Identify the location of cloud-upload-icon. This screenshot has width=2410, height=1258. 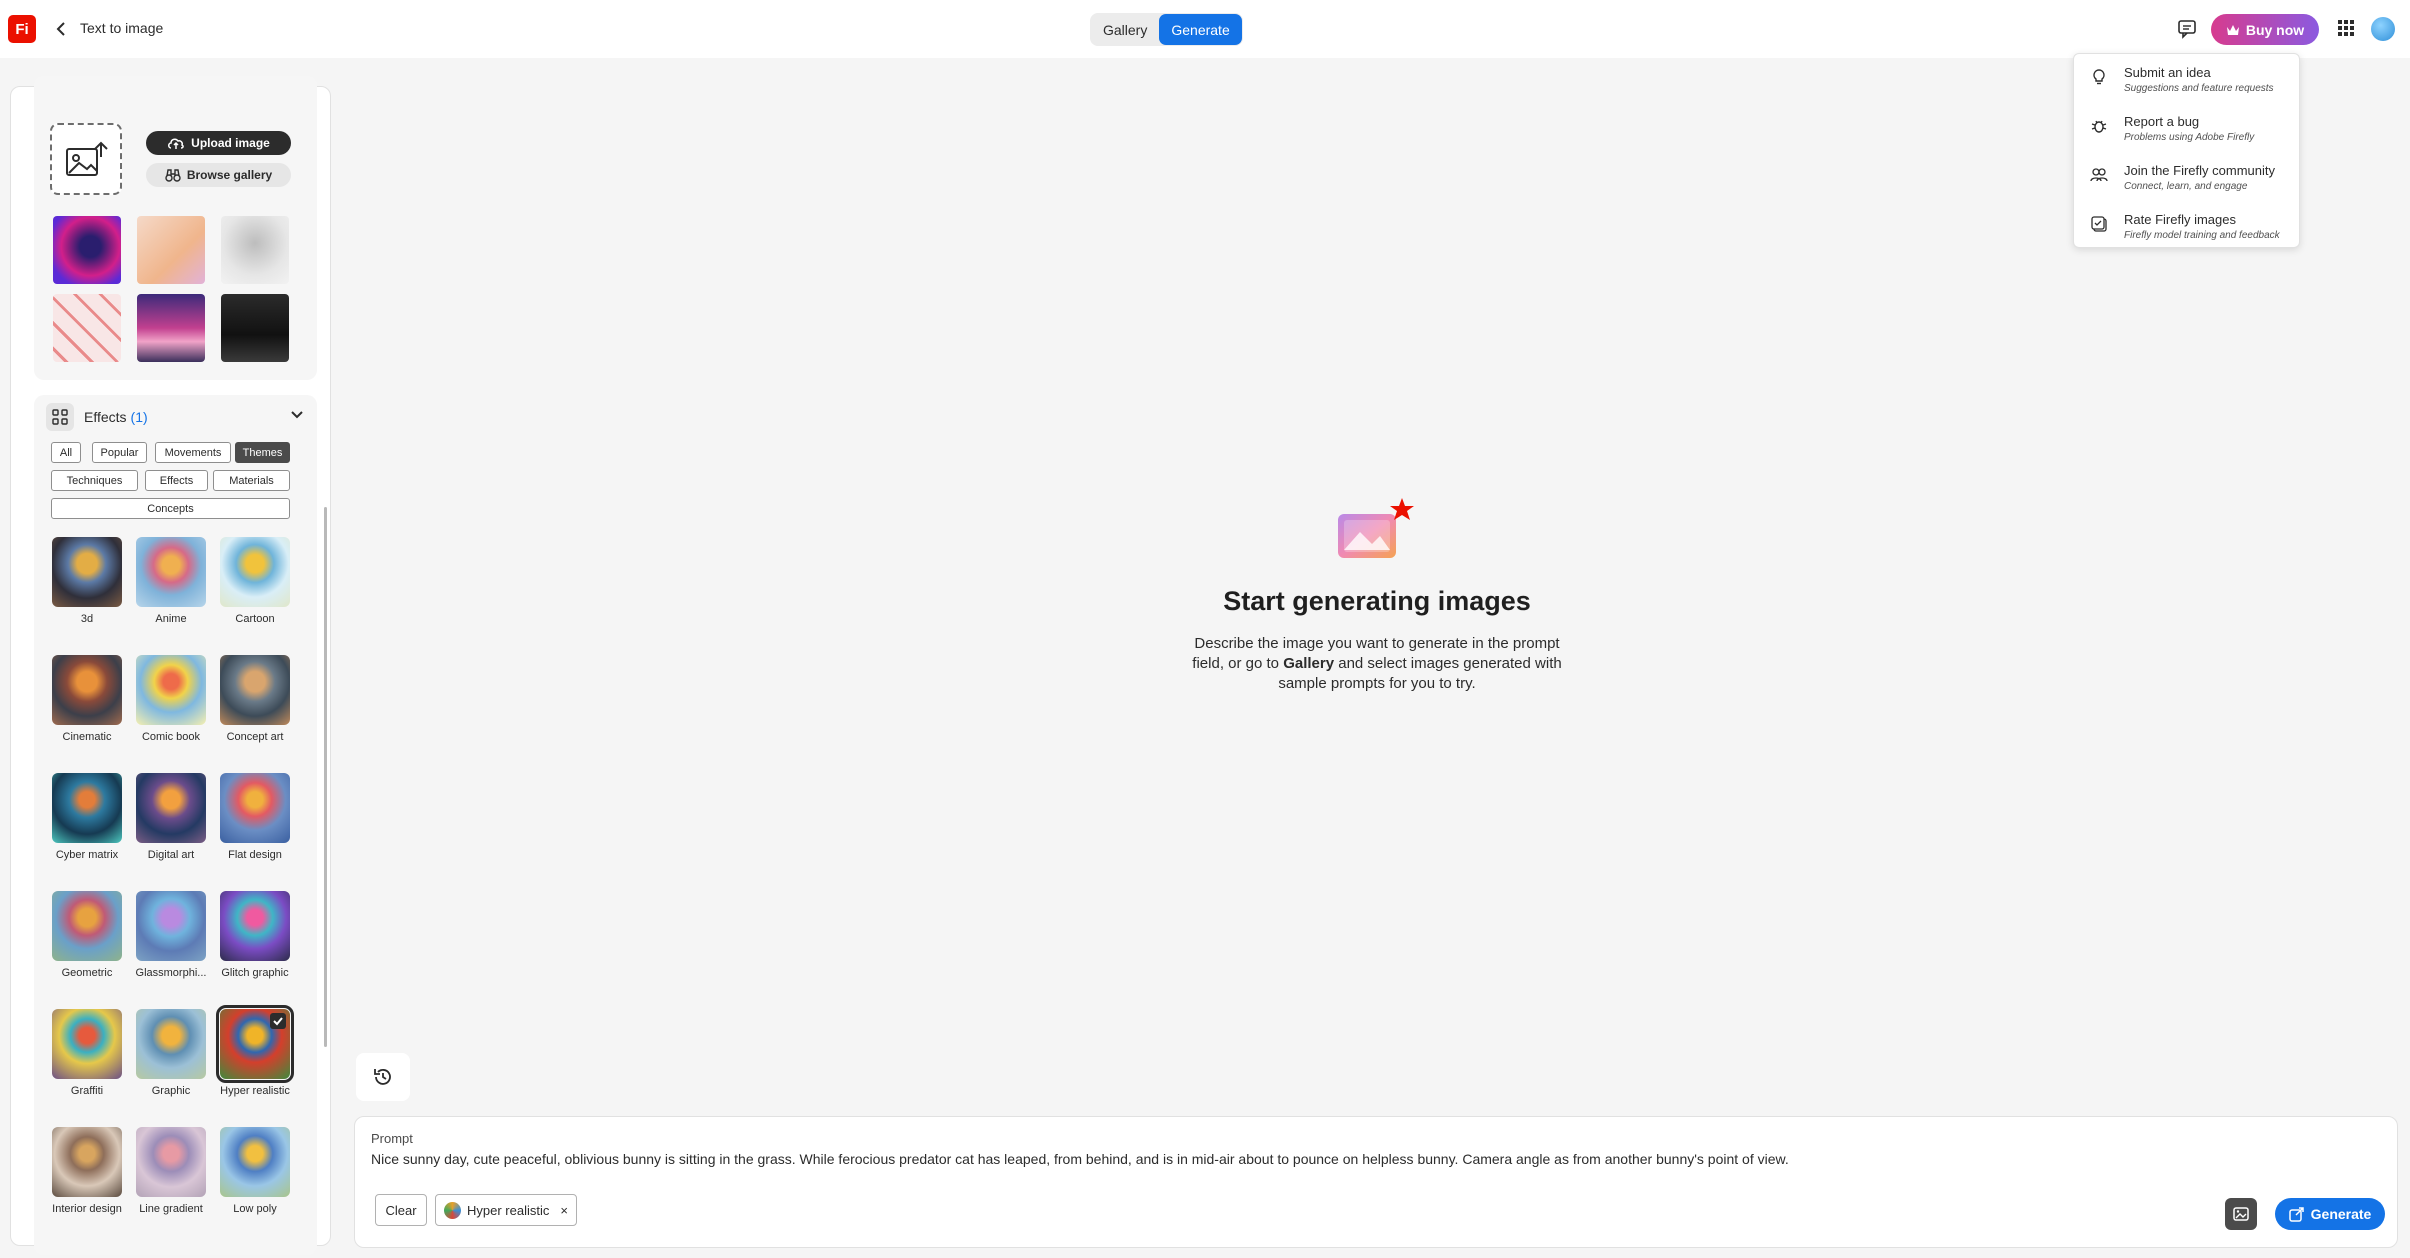
(176, 143).